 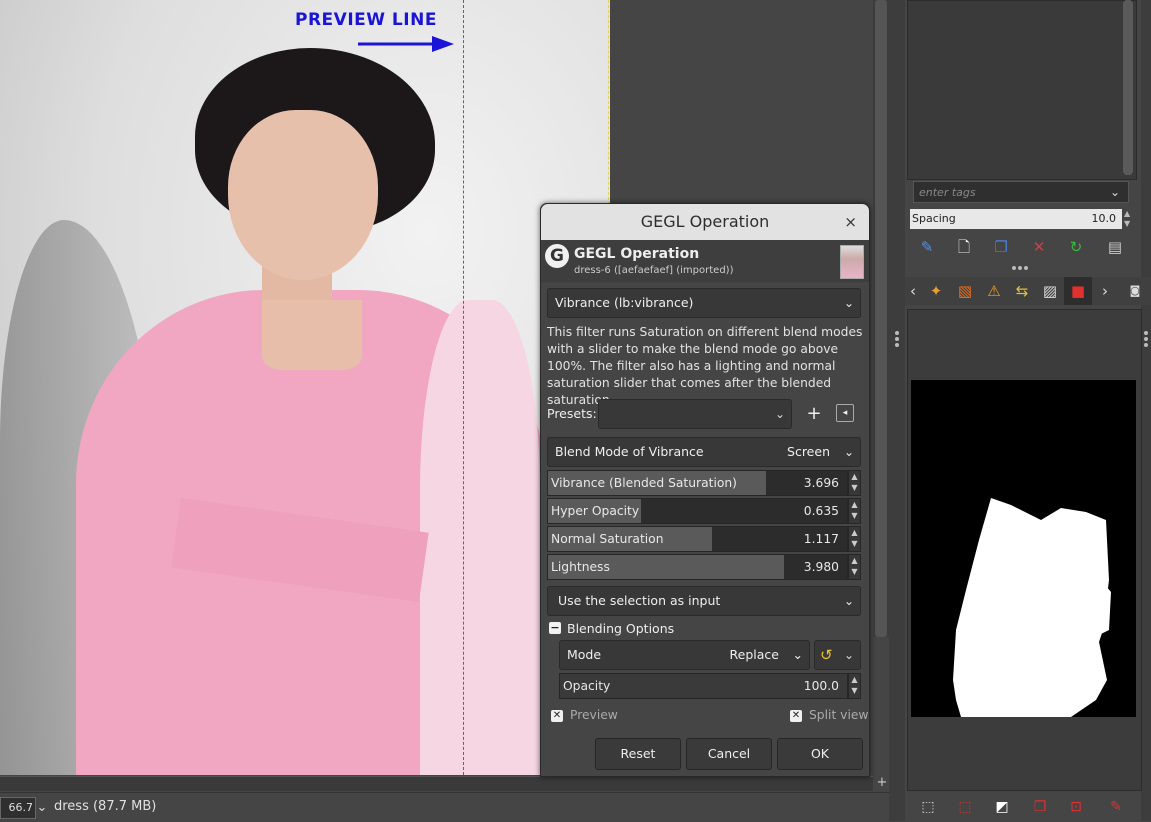 I want to click on edit-channel-icon: ✎, so click(x=1116, y=807).